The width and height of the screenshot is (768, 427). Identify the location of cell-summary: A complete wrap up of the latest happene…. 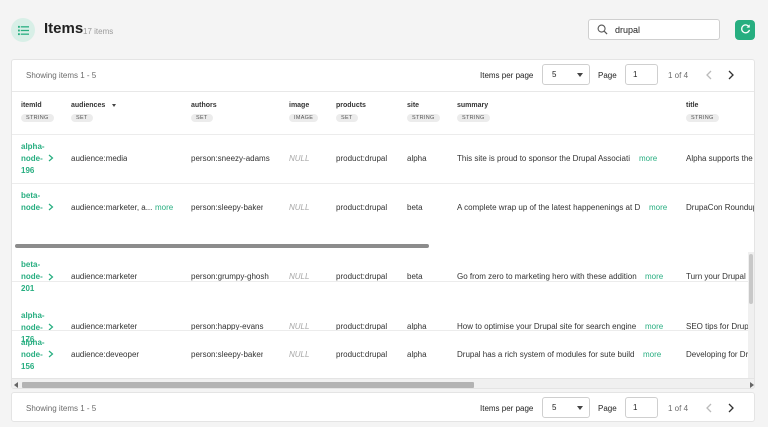
(549, 207).